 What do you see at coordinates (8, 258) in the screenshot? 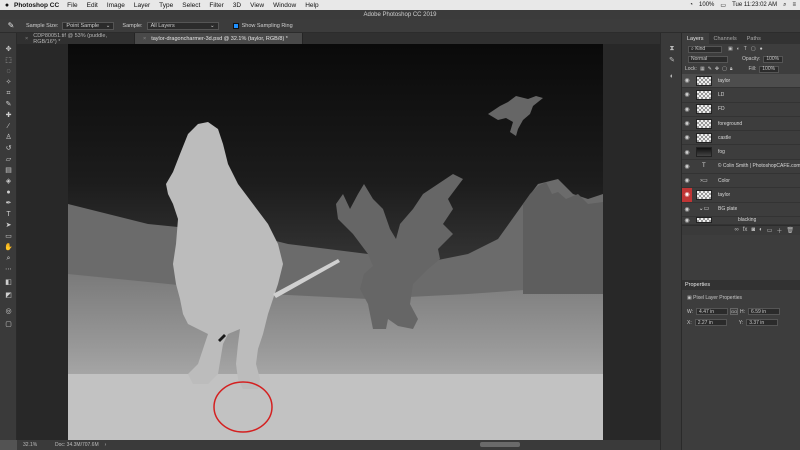
I see `zoom-tool-icon: ⌕` at bounding box center [8, 258].